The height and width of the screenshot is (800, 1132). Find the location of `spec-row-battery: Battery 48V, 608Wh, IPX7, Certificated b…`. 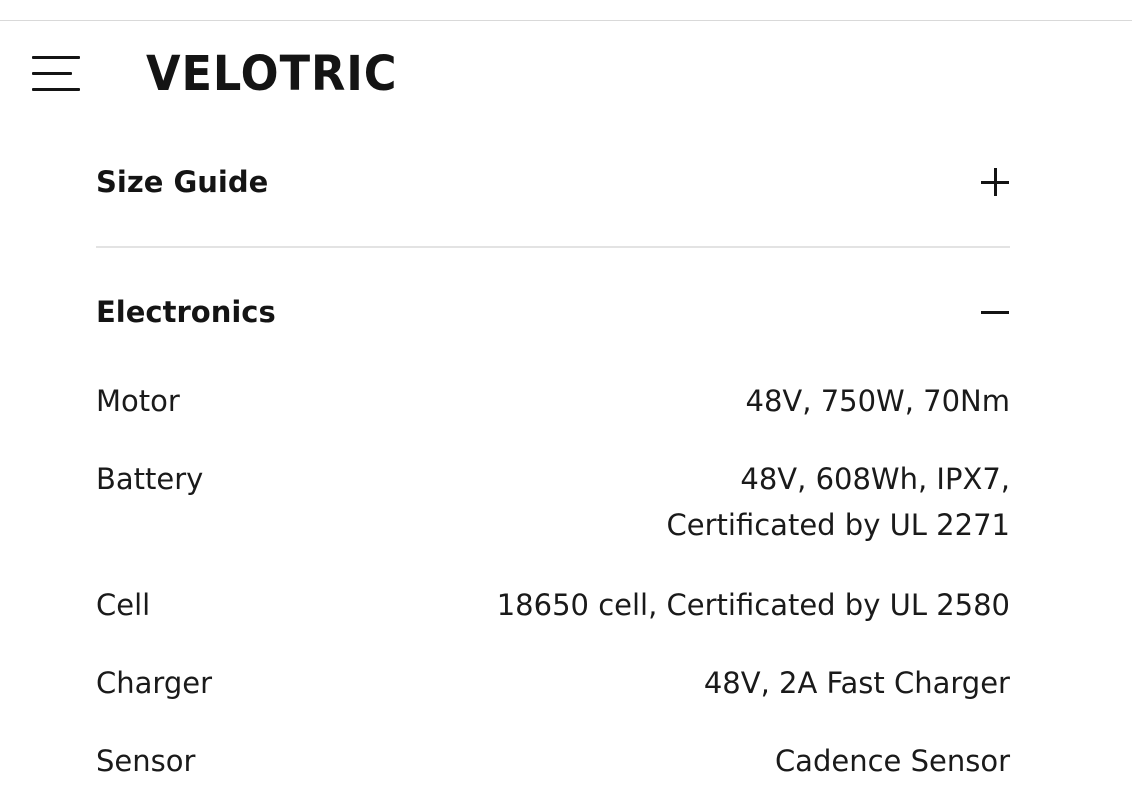

spec-row-battery: Battery 48V, 608Wh, IPX7, Certificated b… is located at coordinates (553, 502).